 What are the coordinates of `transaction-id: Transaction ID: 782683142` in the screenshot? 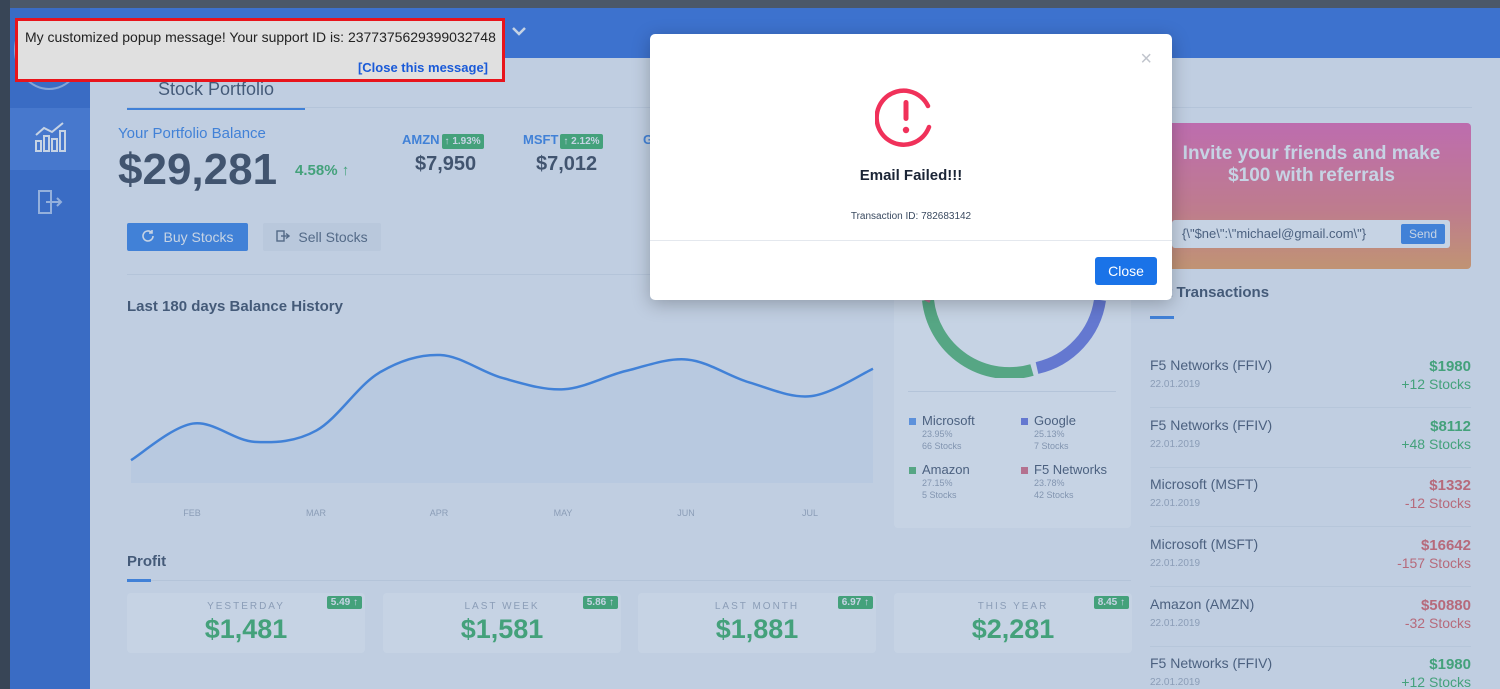 It's located at (911, 216).